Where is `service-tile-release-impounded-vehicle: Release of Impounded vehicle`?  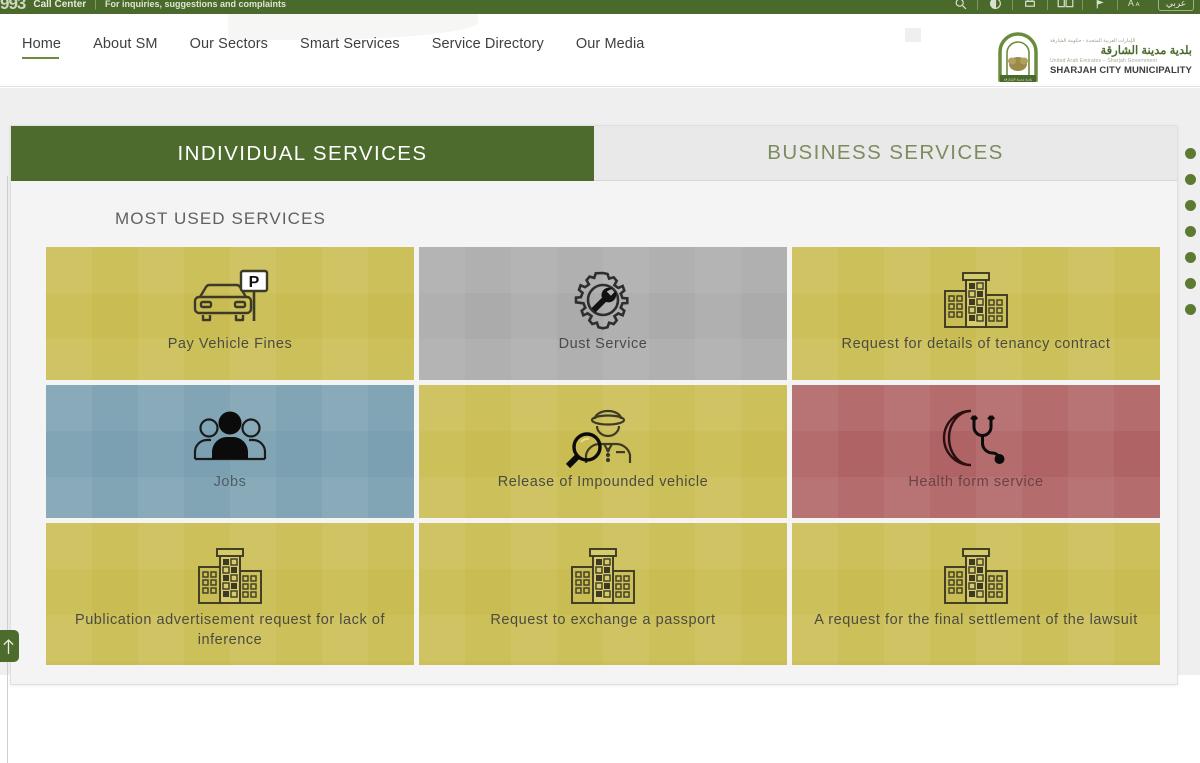
service-tile-release-impounded-vehicle: Release of Impounded vehicle is located at coordinates (603, 451).